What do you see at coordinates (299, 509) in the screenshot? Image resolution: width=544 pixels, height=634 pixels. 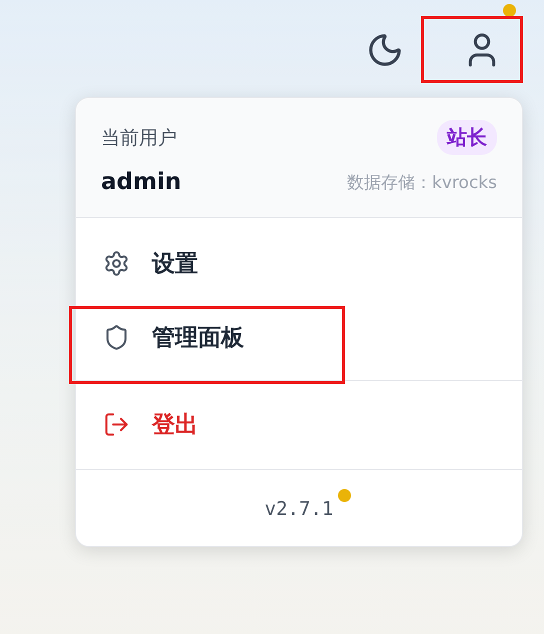 I see `version-label: v2.7.1` at bounding box center [299, 509].